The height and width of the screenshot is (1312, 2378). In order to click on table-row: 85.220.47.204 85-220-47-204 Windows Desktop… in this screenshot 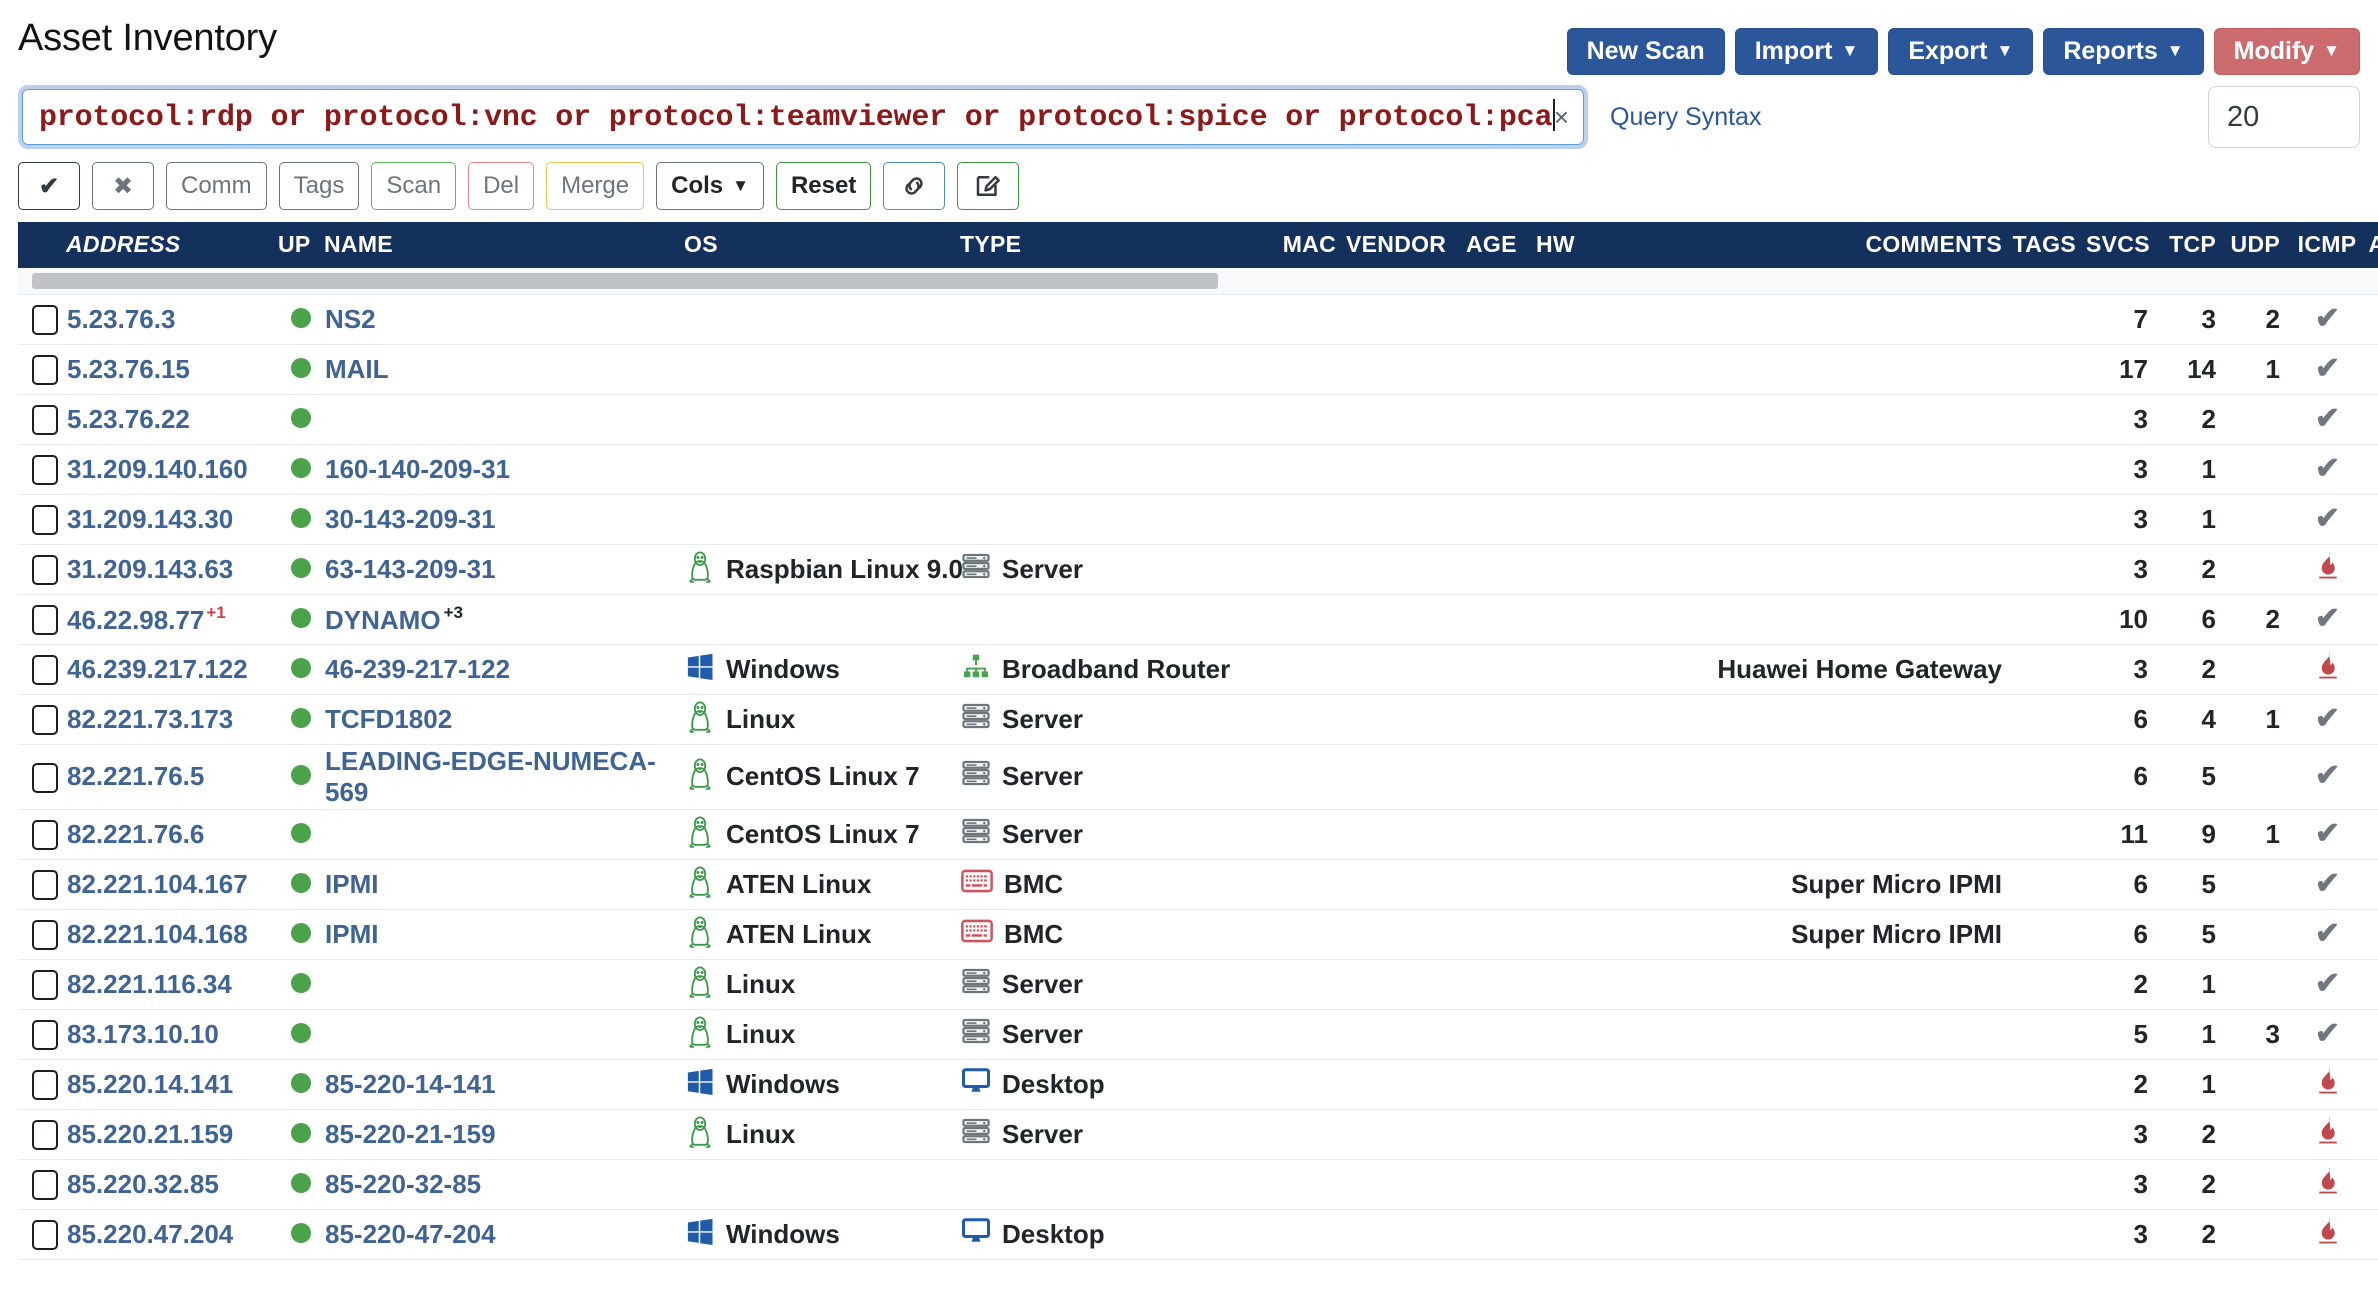, I will do `click(1198, 1234)`.